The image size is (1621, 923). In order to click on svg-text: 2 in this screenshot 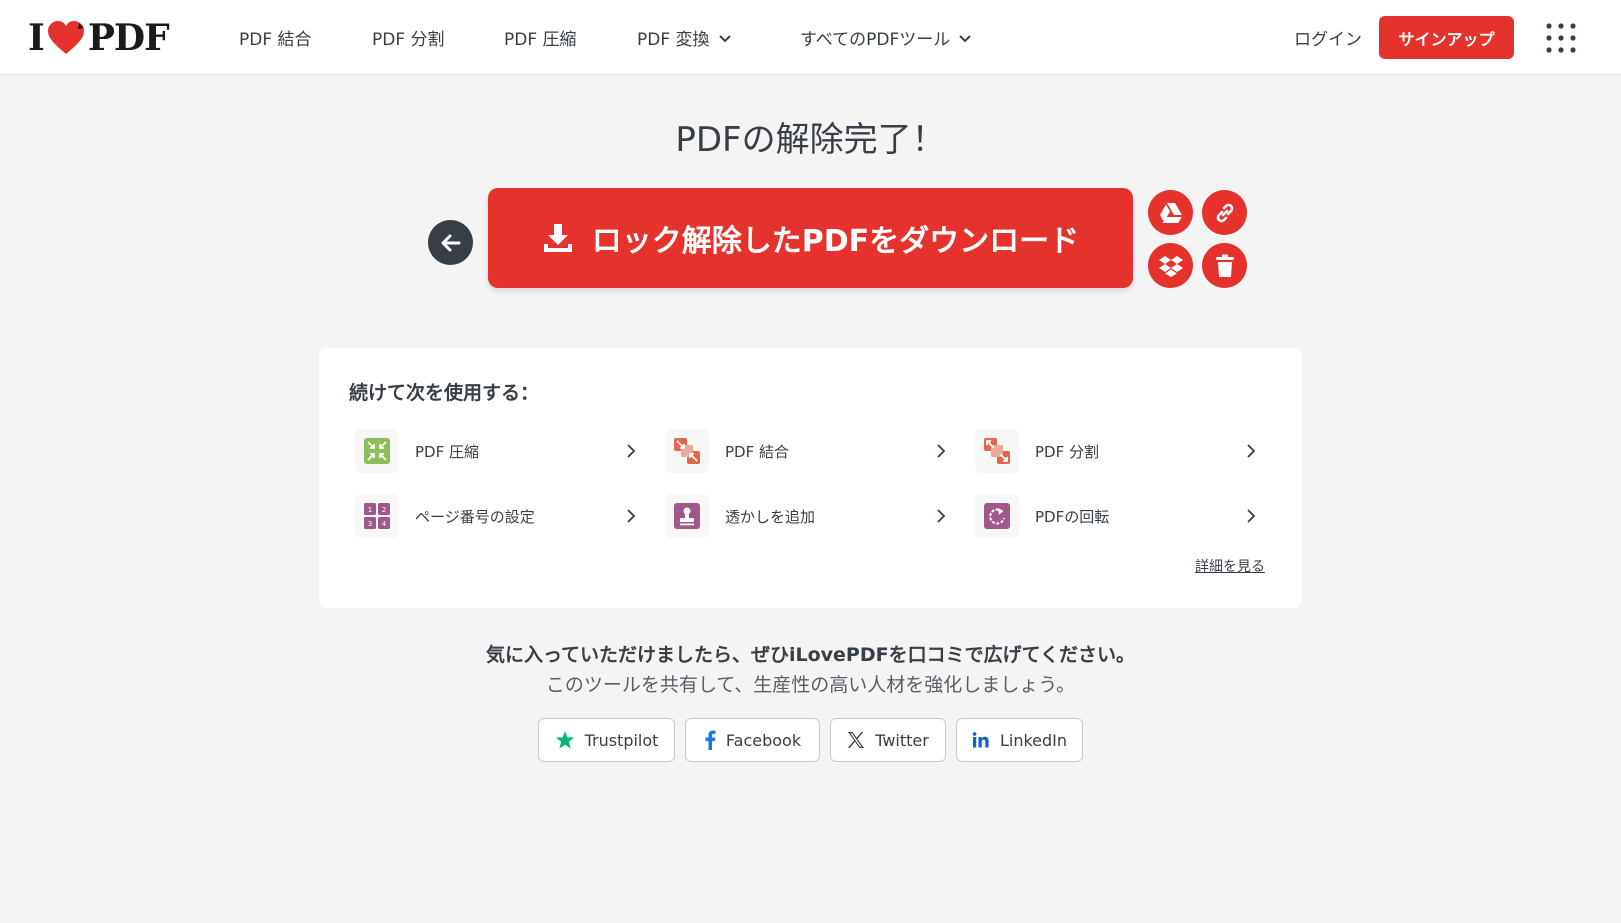, I will do `click(384, 510)`.